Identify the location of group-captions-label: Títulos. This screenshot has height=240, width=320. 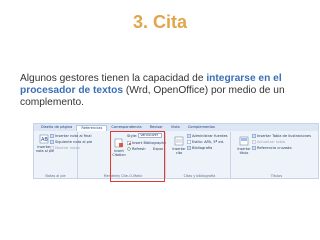
(276, 176).